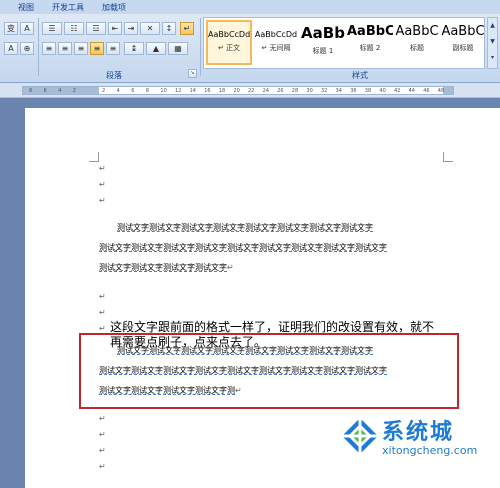 Image resolution: width=500 pixels, height=488 pixels. Describe the element at coordinates (323, 33) in the screenshot. I see `style-sample: AaBb` at that location.